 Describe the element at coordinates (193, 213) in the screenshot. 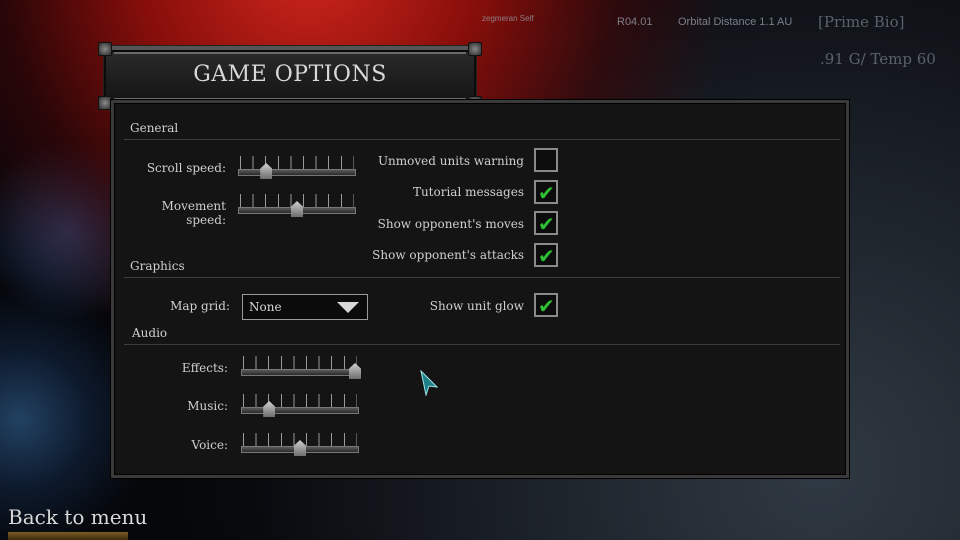

I see `movement-speed-label: Movement speed:` at that location.